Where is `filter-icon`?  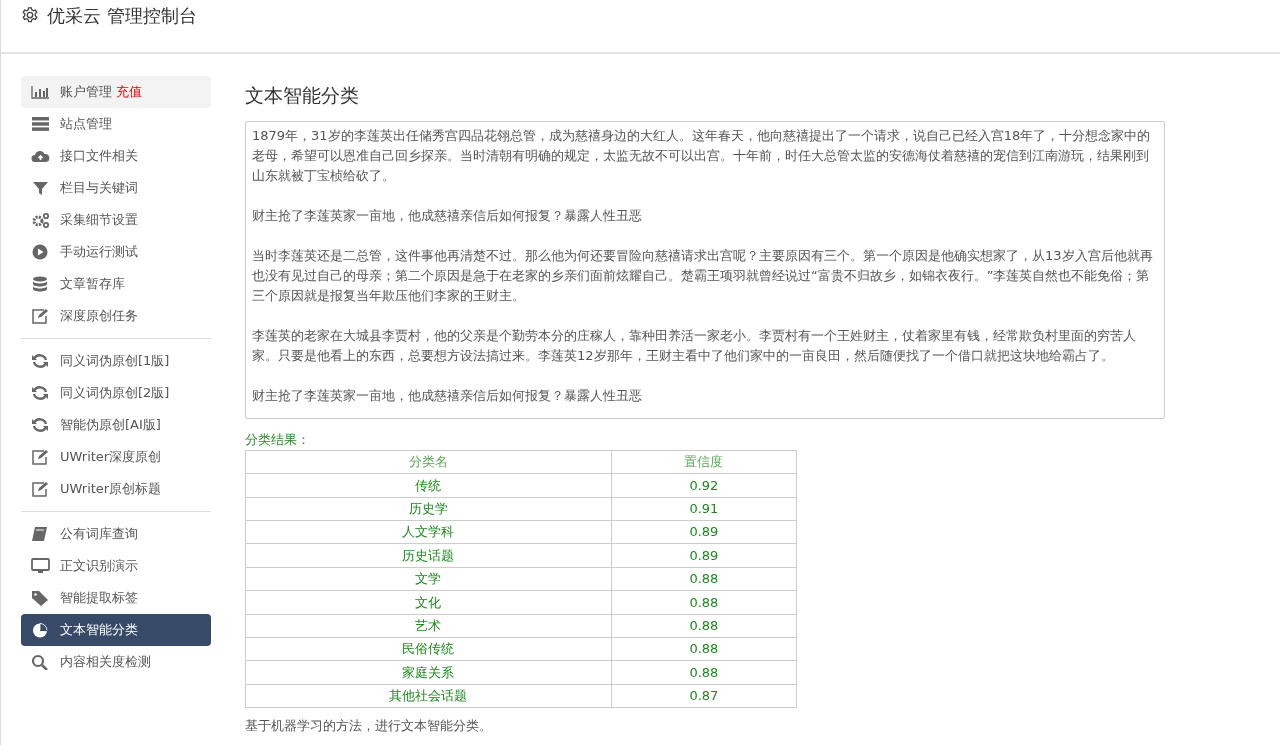
filter-icon is located at coordinates (40, 188).